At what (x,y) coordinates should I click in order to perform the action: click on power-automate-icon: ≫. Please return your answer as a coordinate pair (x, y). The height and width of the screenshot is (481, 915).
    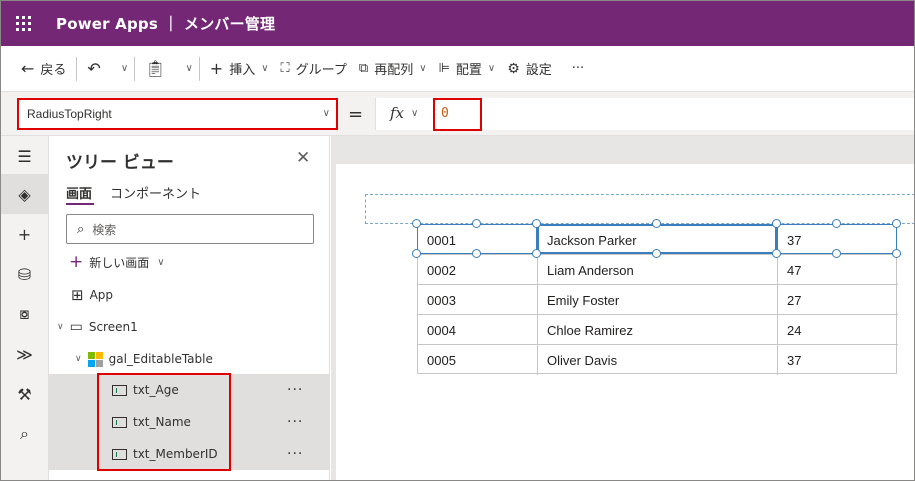
    Looking at the image, I should click on (24, 354).